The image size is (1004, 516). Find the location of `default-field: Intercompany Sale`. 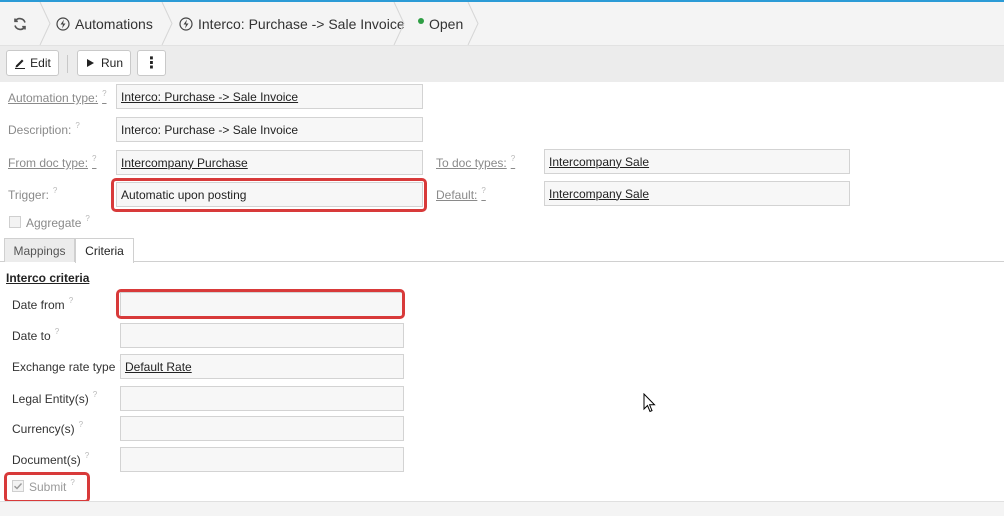

default-field: Intercompany Sale is located at coordinates (697, 193).